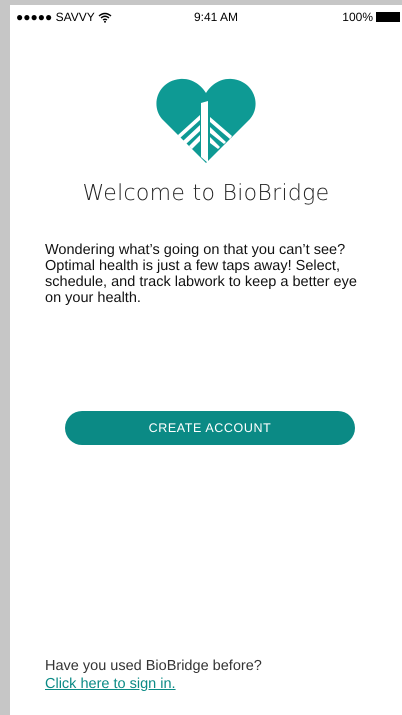  I want to click on heart-logo-icon, so click(206, 120).